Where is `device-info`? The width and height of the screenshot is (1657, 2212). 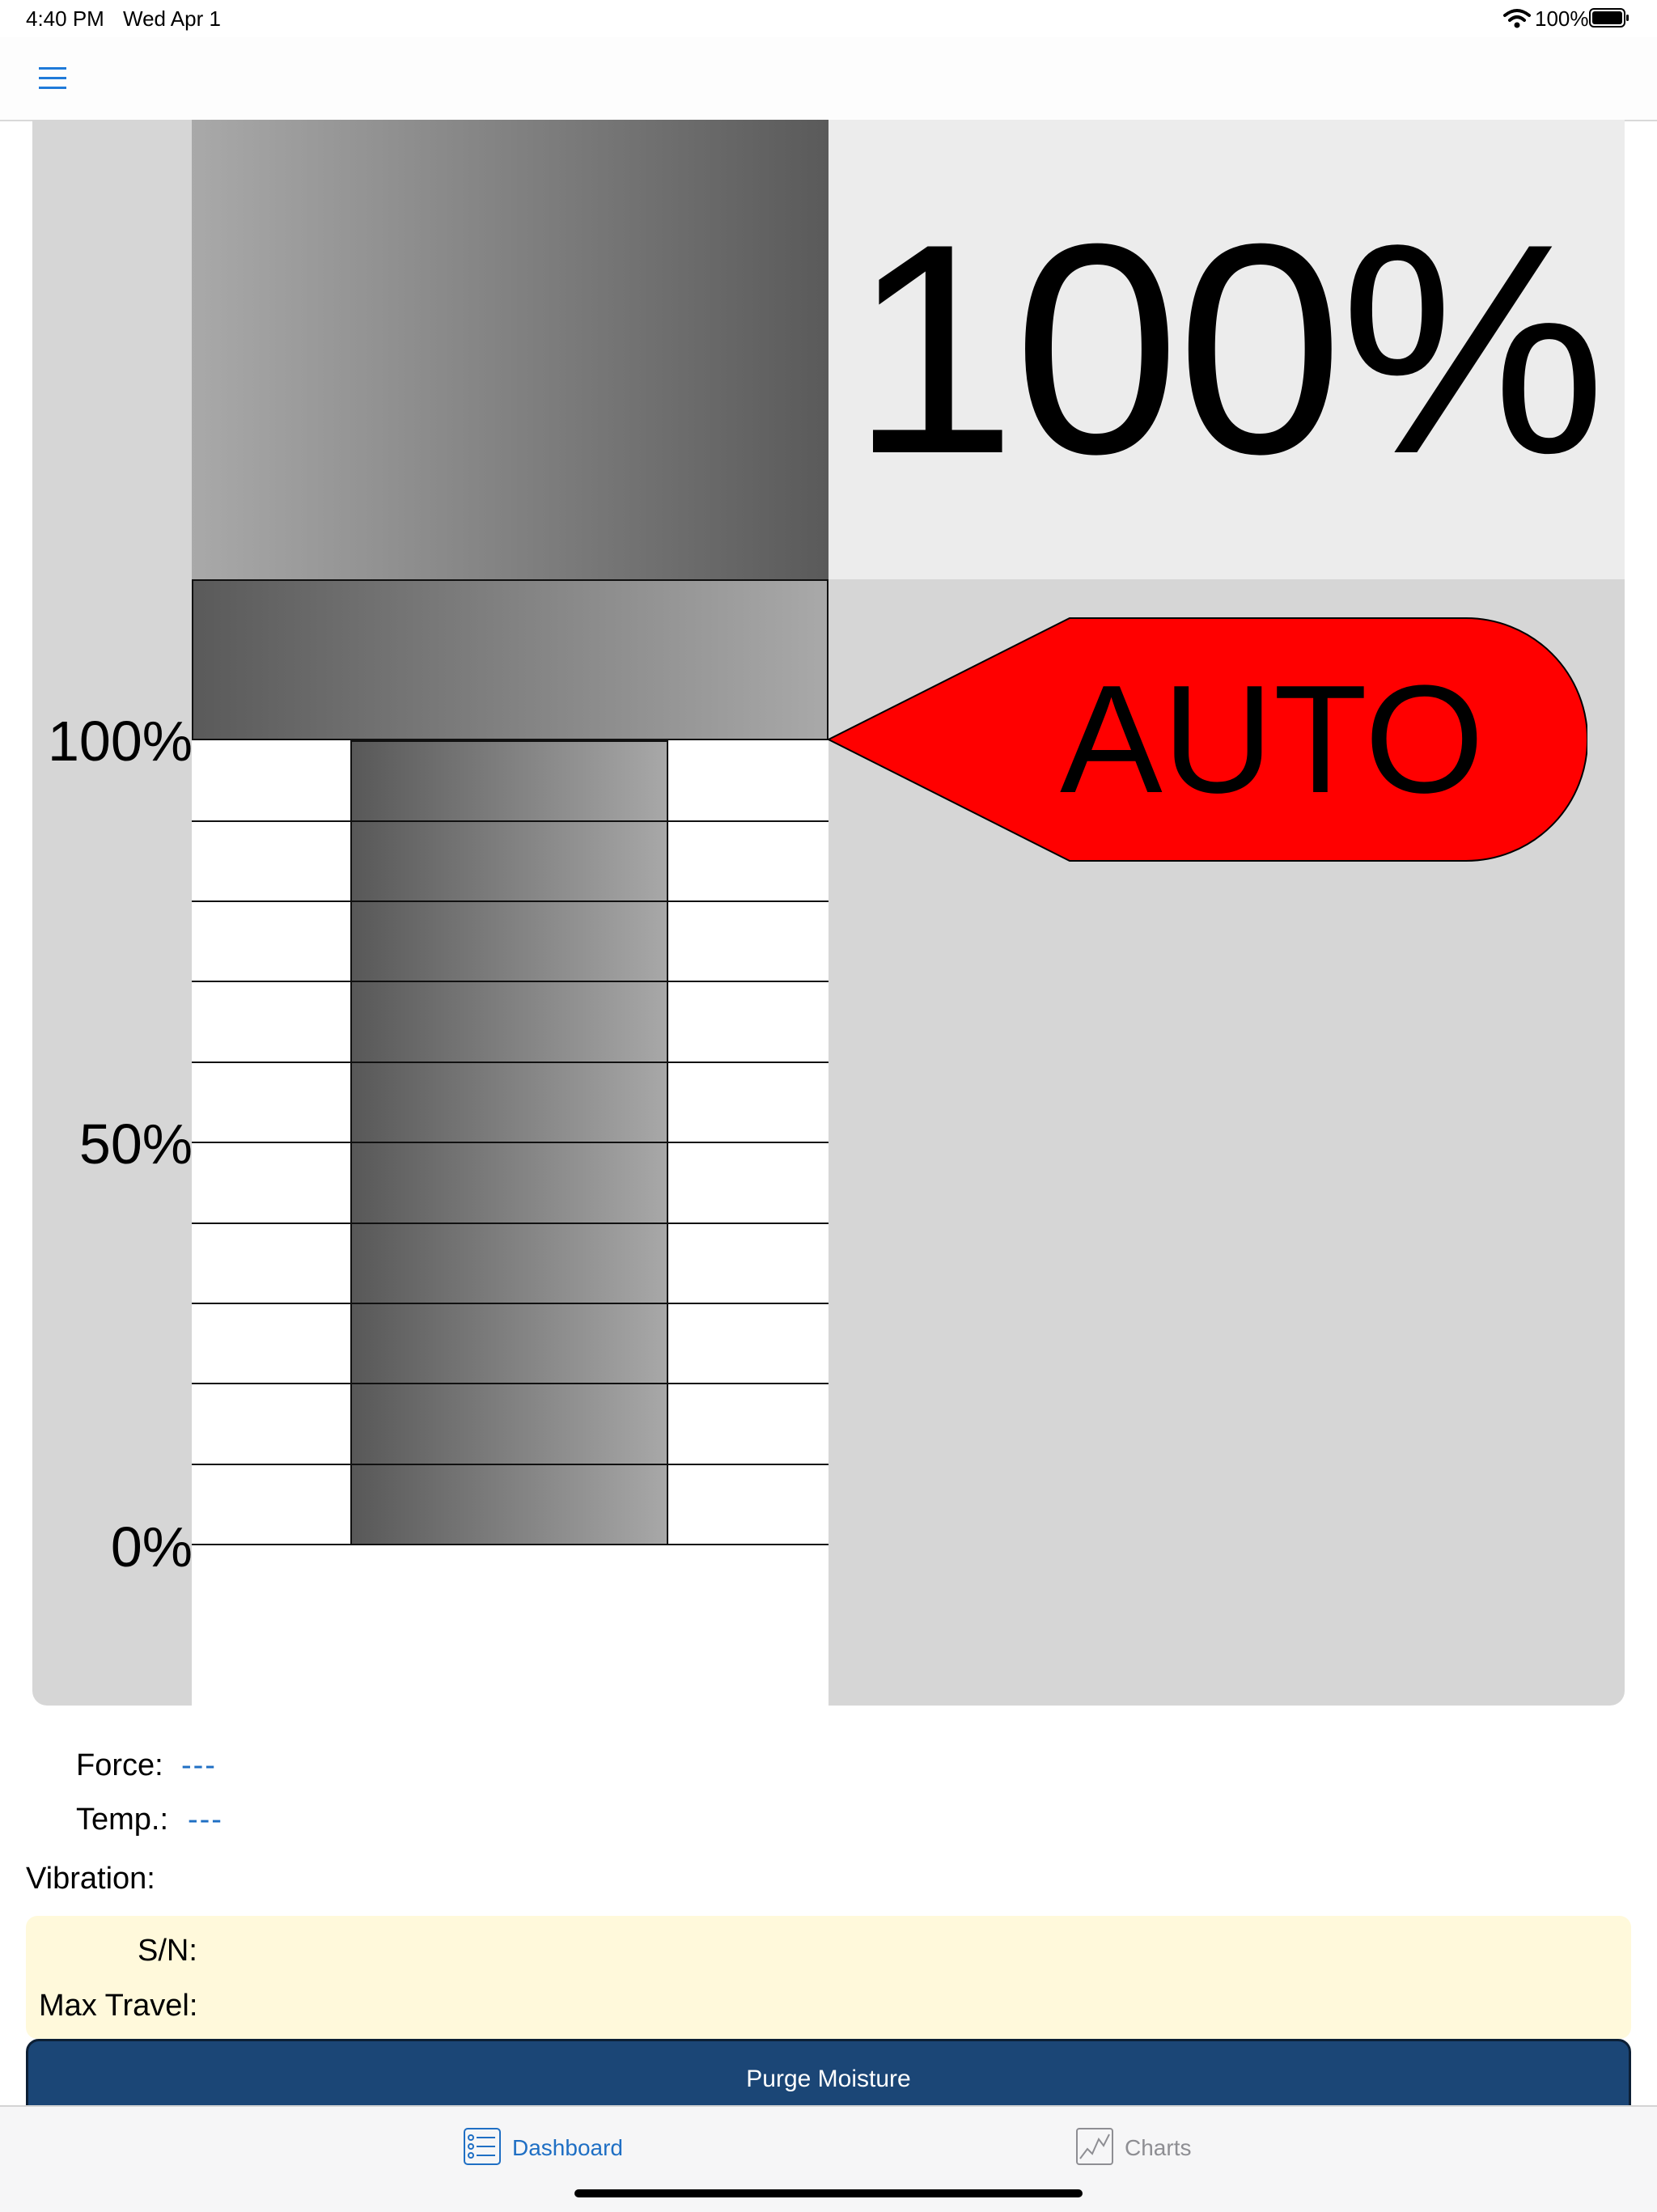
device-info is located at coordinates (828, 1977).